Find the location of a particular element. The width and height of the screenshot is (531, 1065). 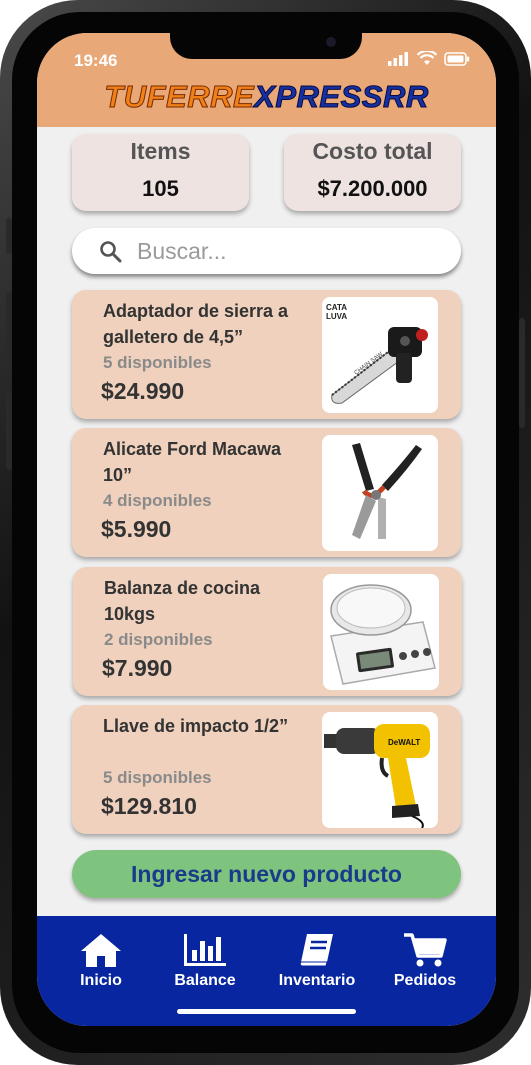

product-price: $129.810 is located at coordinates (149, 806).